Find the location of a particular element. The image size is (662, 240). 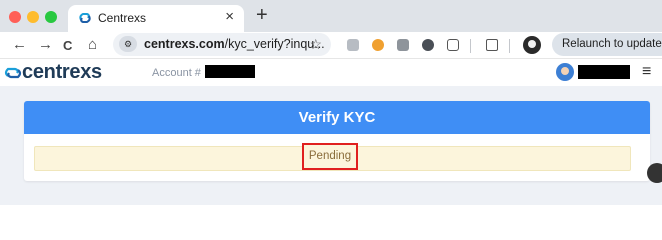

bookmark-star-icon: ☆ is located at coordinates (315, 44).